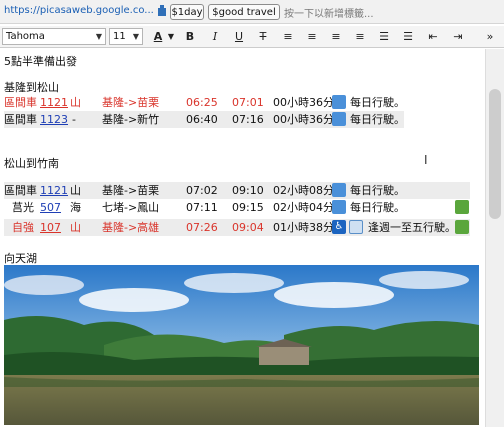  I want to click on wheelchair-icon: ♿, so click(339, 227).